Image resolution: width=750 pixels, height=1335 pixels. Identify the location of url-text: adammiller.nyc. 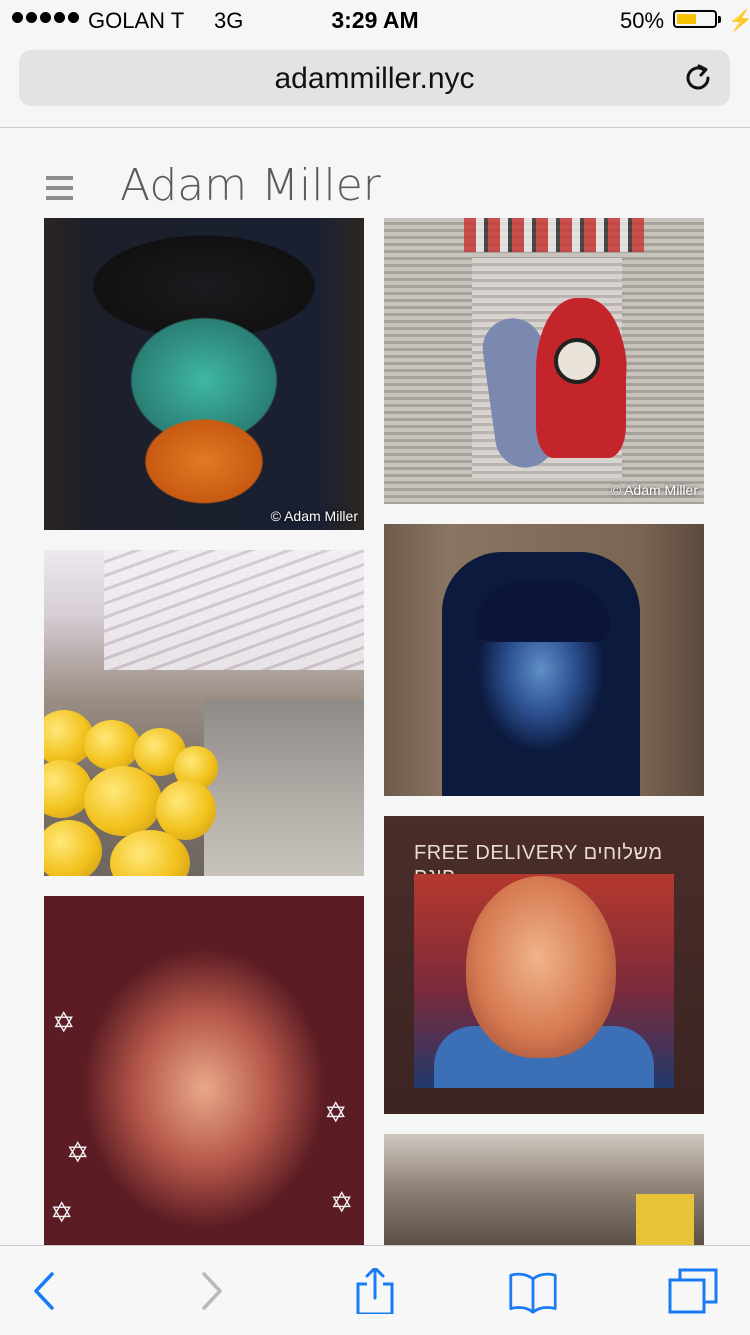
(374, 79).